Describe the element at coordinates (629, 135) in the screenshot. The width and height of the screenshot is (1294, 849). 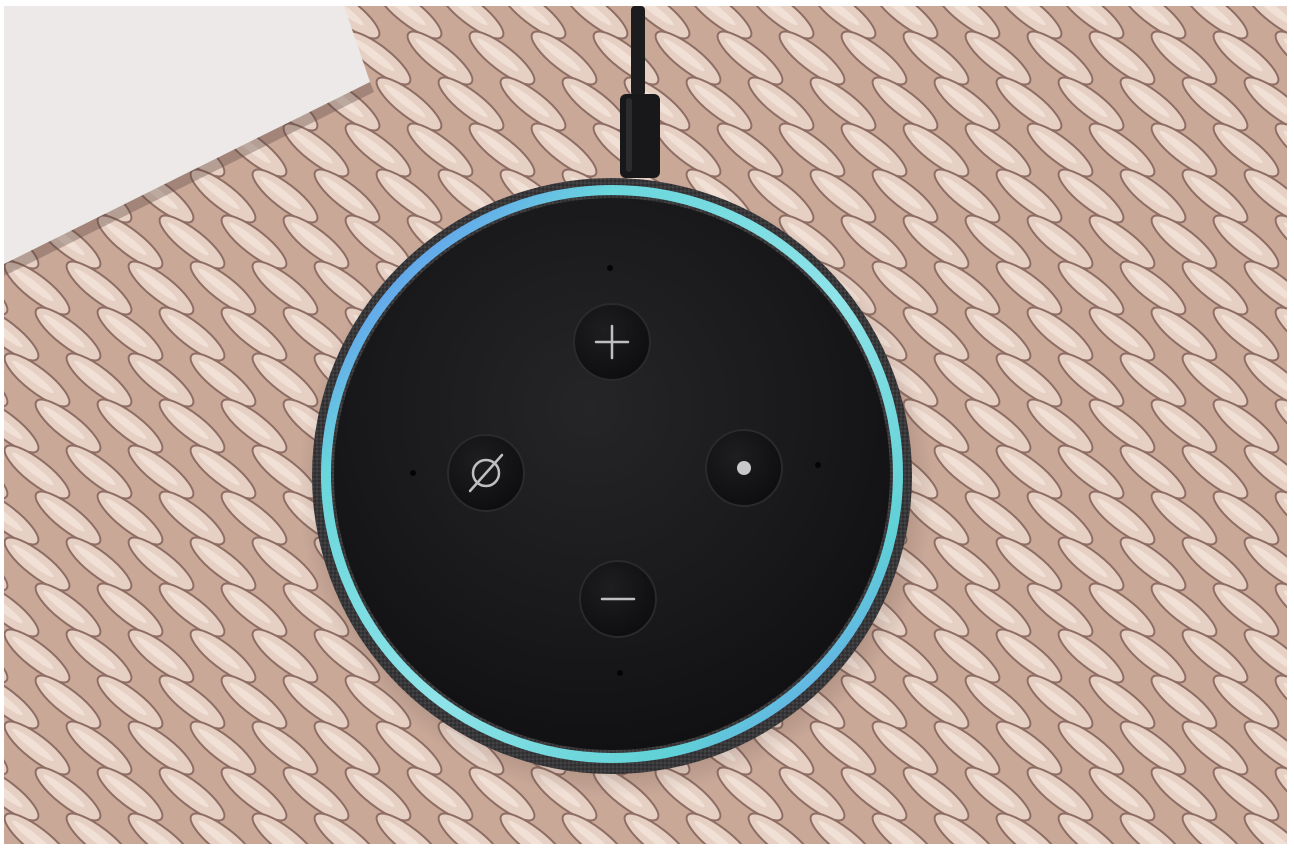
I see `cable-plug-highlight` at that location.